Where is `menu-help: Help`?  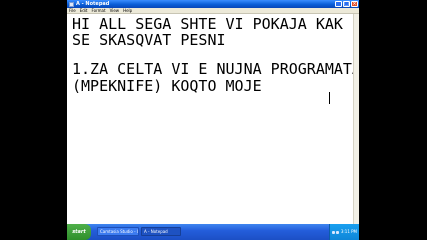 menu-help: Help is located at coordinates (127, 11).